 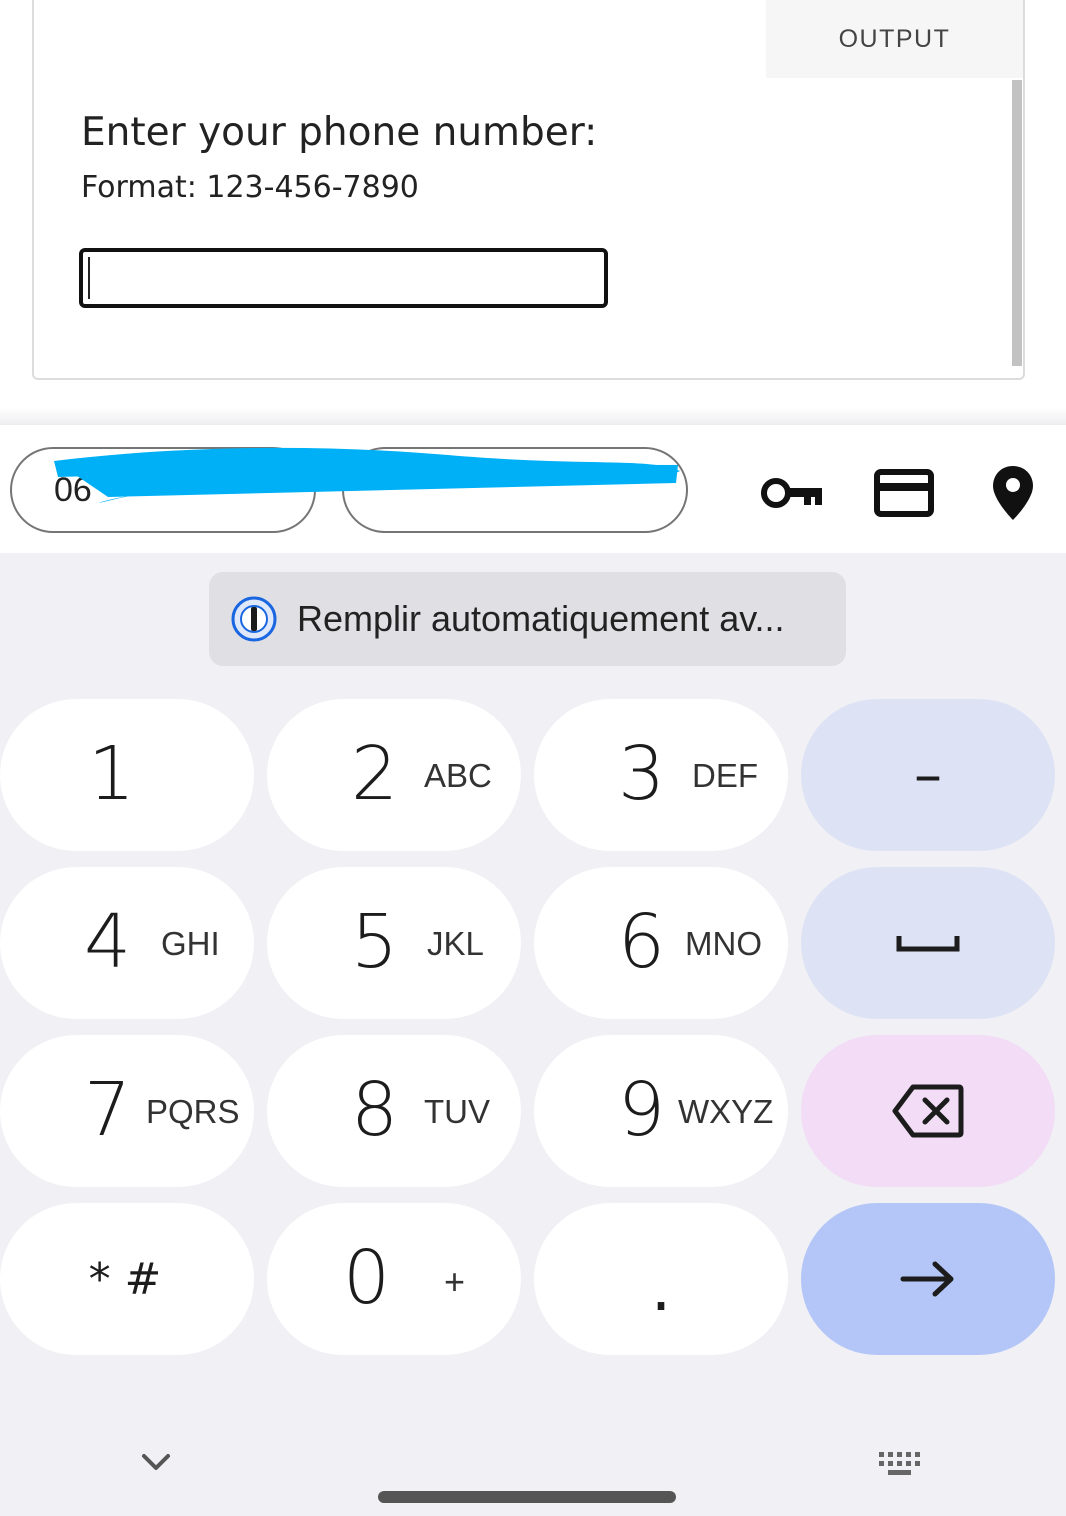 What do you see at coordinates (193, 1111) in the screenshot?
I see `key-letters: PQRS` at bounding box center [193, 1111].